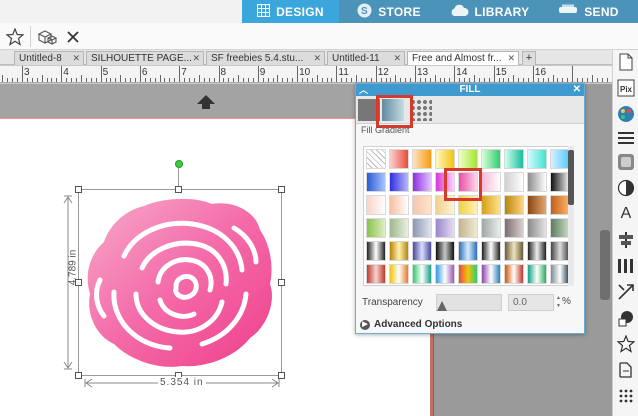 The image size is (638, 416). What do you see at coordinates (290, 11) in the screenshot?
I see `tab-design: DESIGN` at bounding box center [290, 11].